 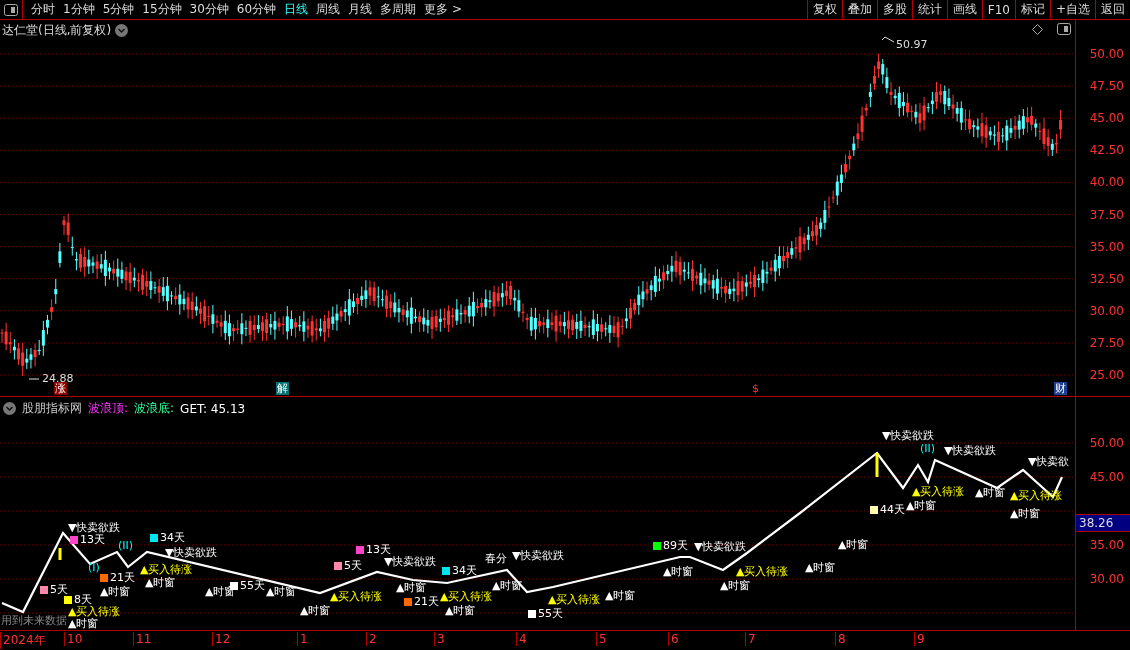 I want to click on price-axis-label: 50.00, so click(x=1106, y=54).